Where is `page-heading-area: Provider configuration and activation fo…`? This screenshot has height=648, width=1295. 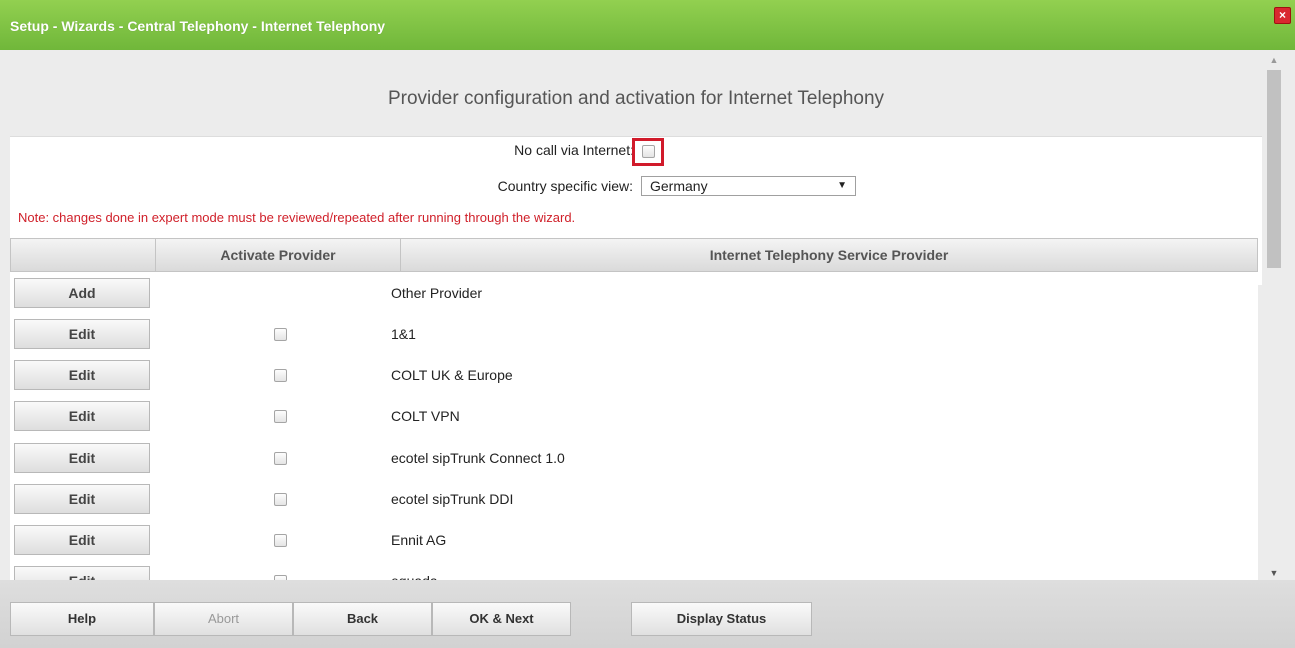 page-heading-area: Provider configuration and activation fo… is located at coordinates (636, 93).